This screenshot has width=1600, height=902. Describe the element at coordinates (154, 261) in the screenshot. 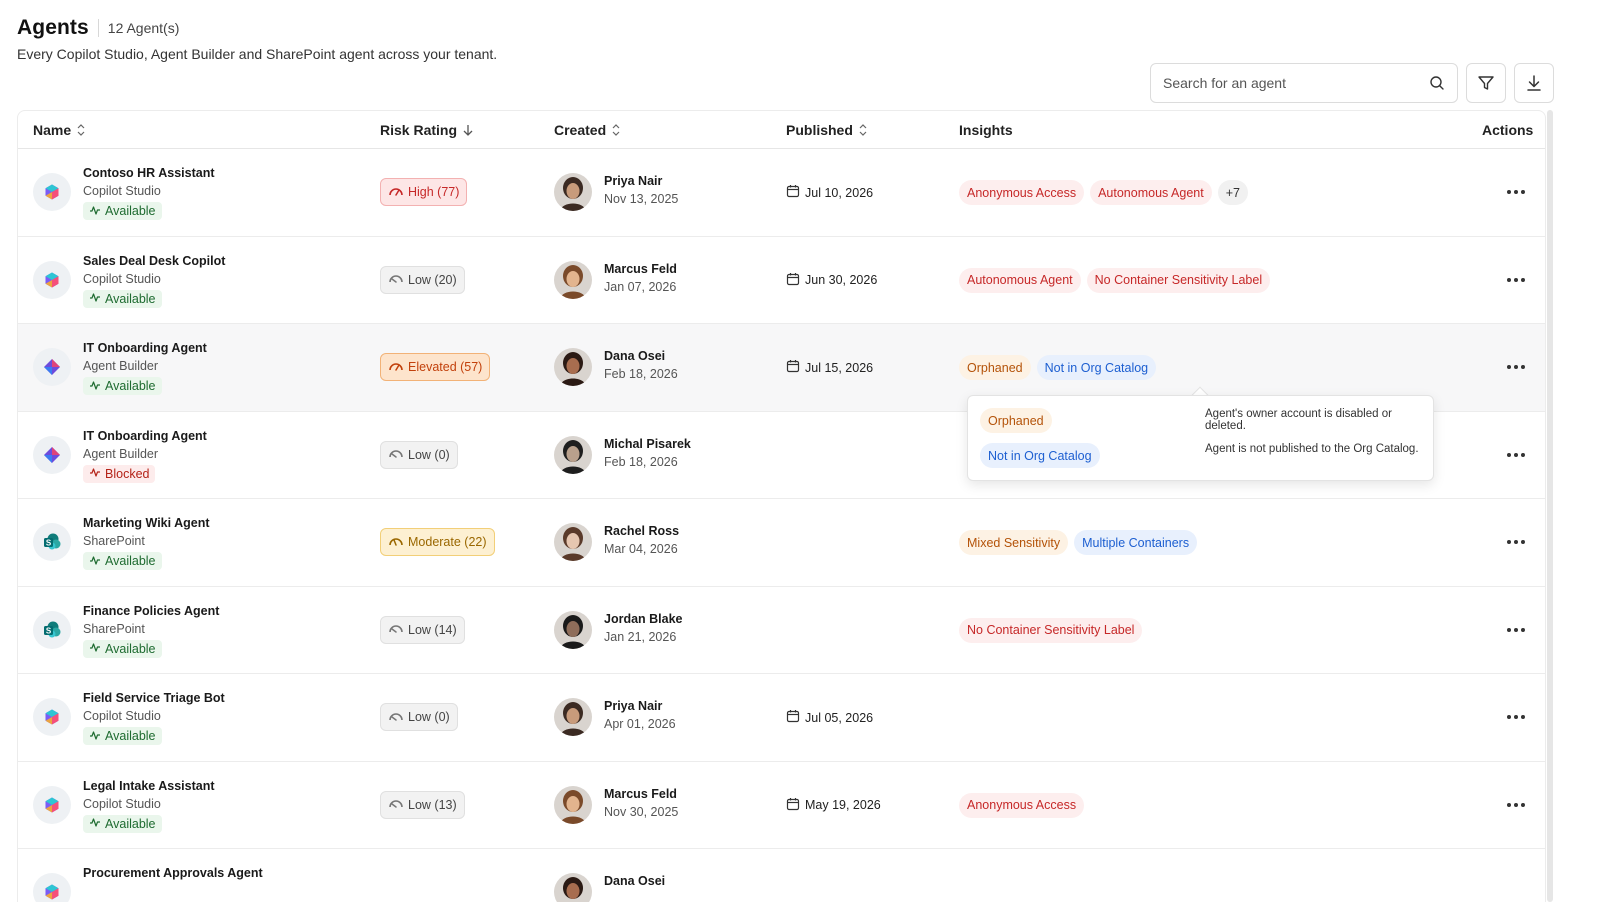

I see `agent-name: Sales Deal Desk Copilot` at that location.